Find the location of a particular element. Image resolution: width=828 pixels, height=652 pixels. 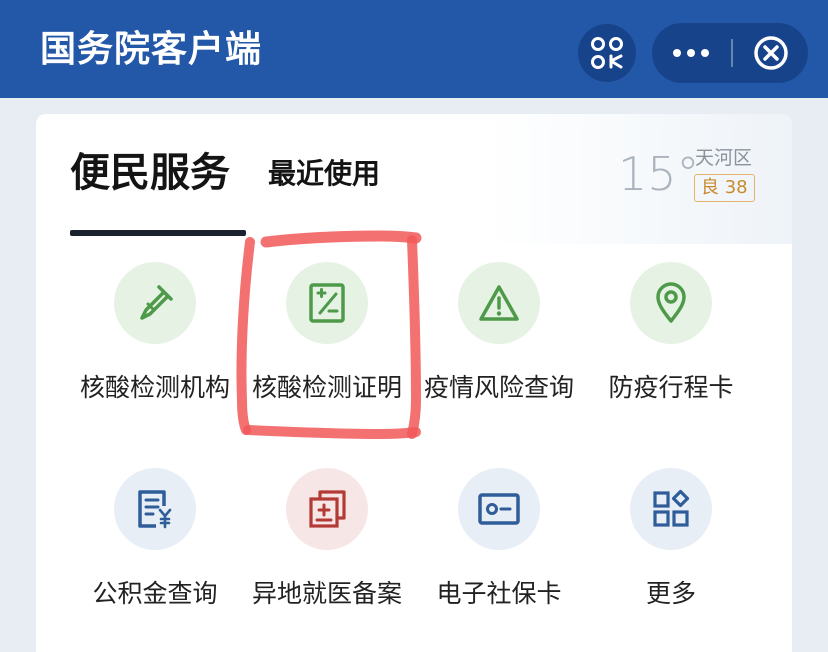

scan-button is located at coordinates (607, 53).